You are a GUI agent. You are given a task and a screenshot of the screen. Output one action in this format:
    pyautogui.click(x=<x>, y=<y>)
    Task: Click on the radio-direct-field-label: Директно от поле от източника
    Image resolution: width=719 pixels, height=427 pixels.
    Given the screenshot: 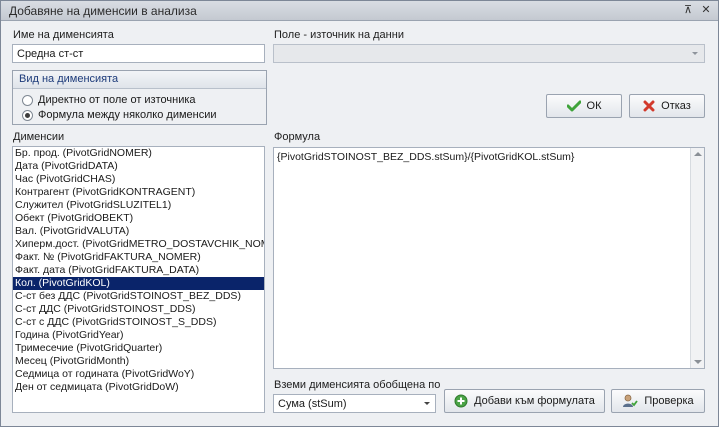 What is the action you would take?
    pyautogui.click(x=117, y=100)
    